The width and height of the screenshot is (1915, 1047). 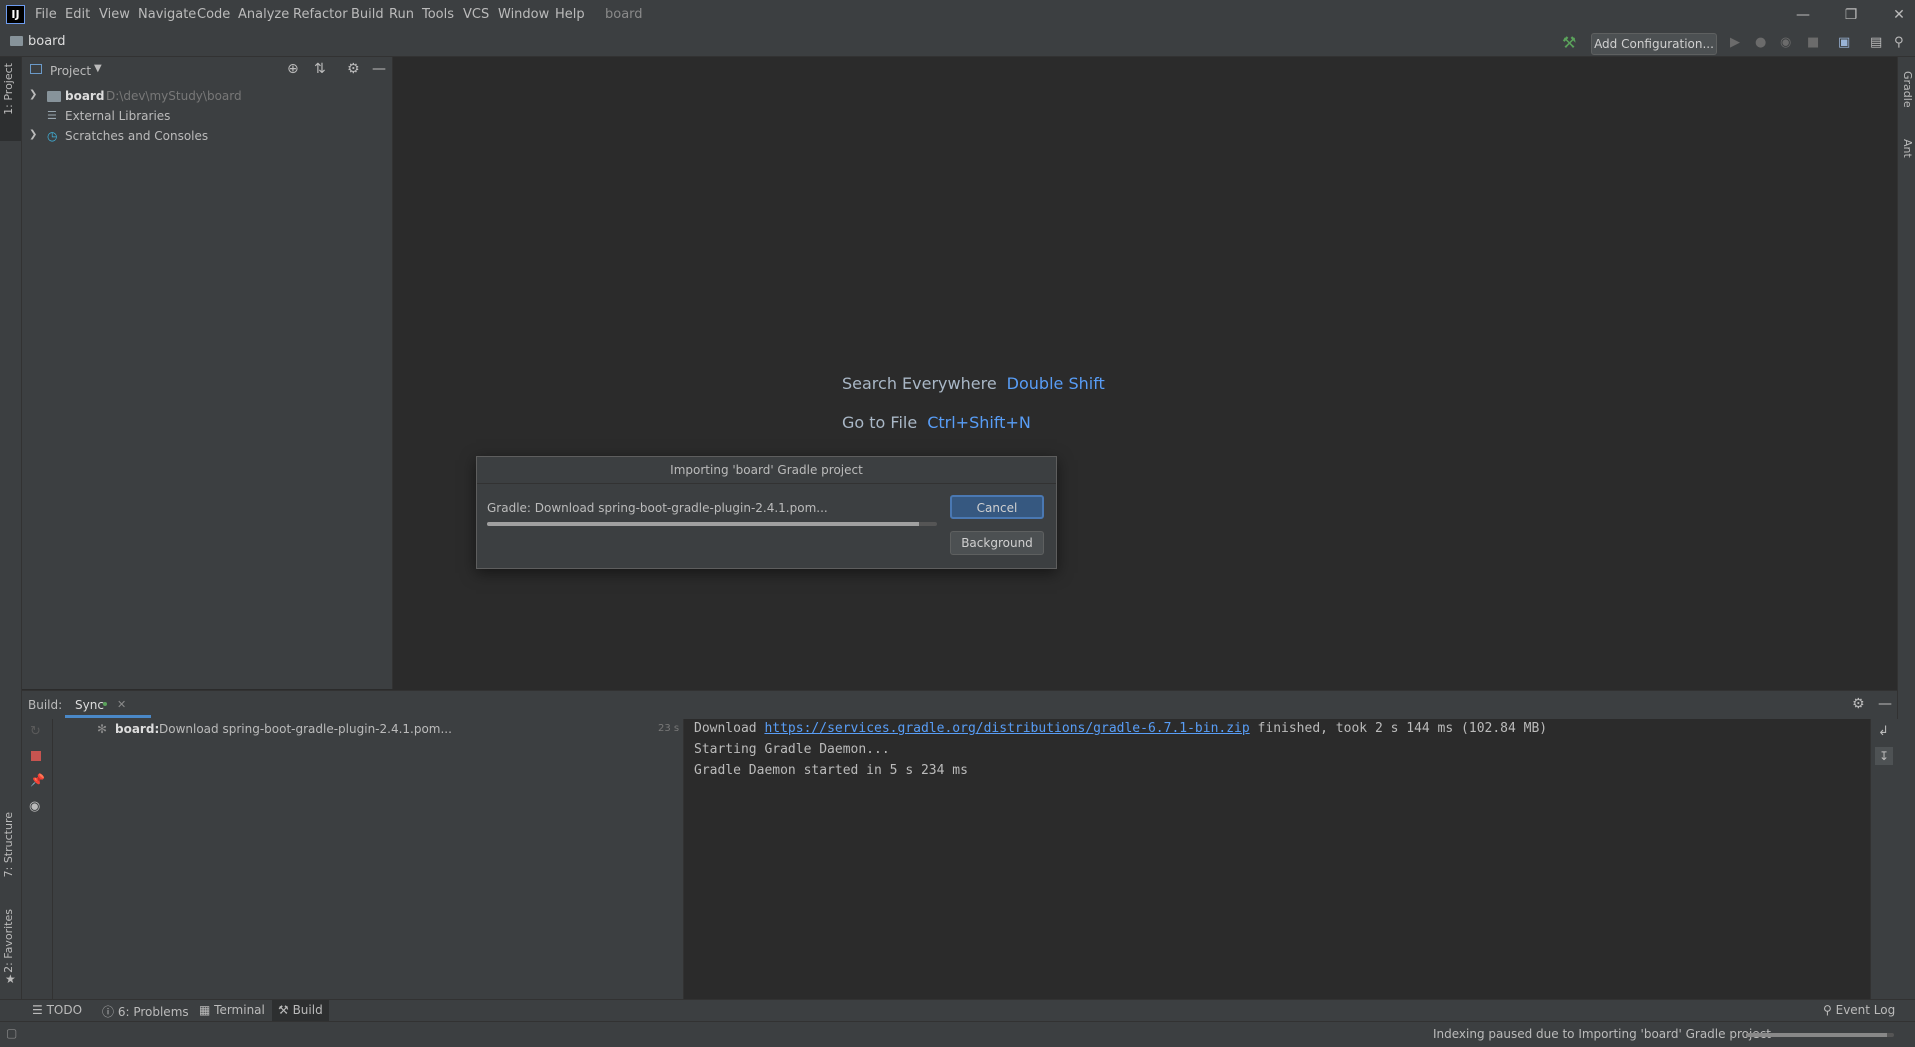 What do you see at coordinates (1569, 42) in the screenshot?
I see `build-hammer-icon: ⚒` at bounding box center [1569, 42].